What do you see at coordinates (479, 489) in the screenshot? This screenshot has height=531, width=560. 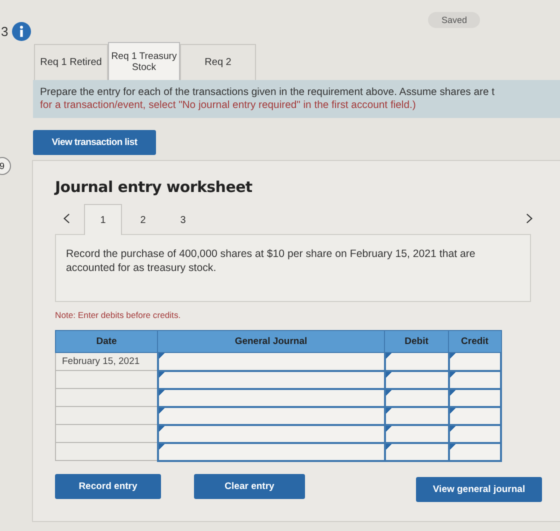 I see `action-button: View general journal` at bounding box center [479, 489].